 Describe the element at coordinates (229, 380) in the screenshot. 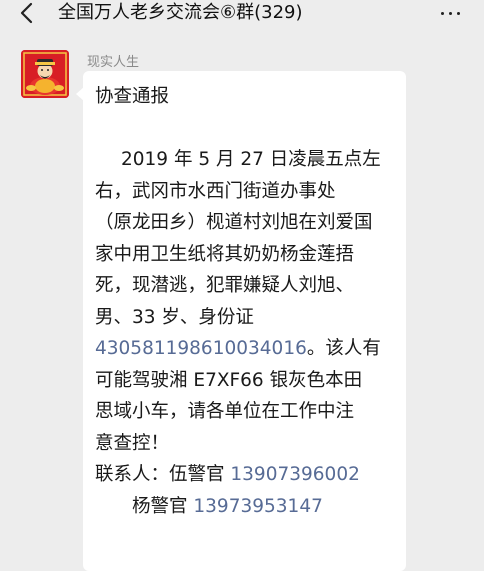

I see `message-line: 可能驾驶湘 E7XF66 银灰色本田` at that location.